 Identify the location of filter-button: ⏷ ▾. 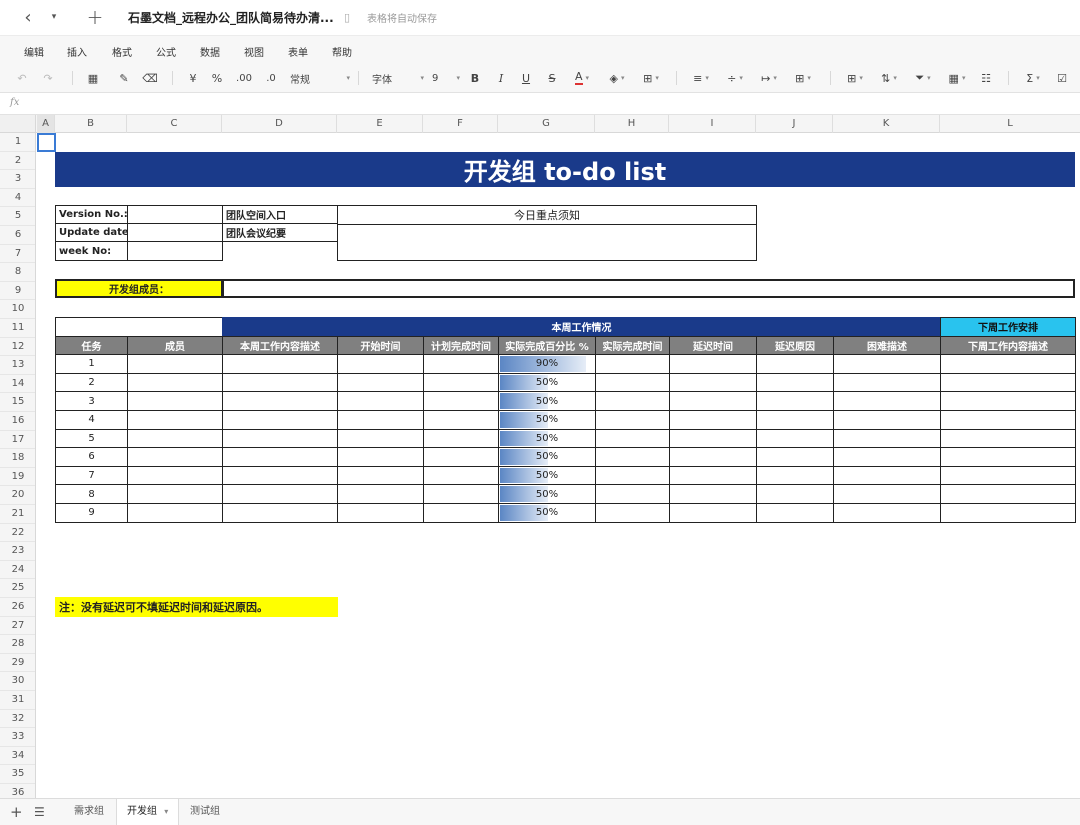
(923, 78).